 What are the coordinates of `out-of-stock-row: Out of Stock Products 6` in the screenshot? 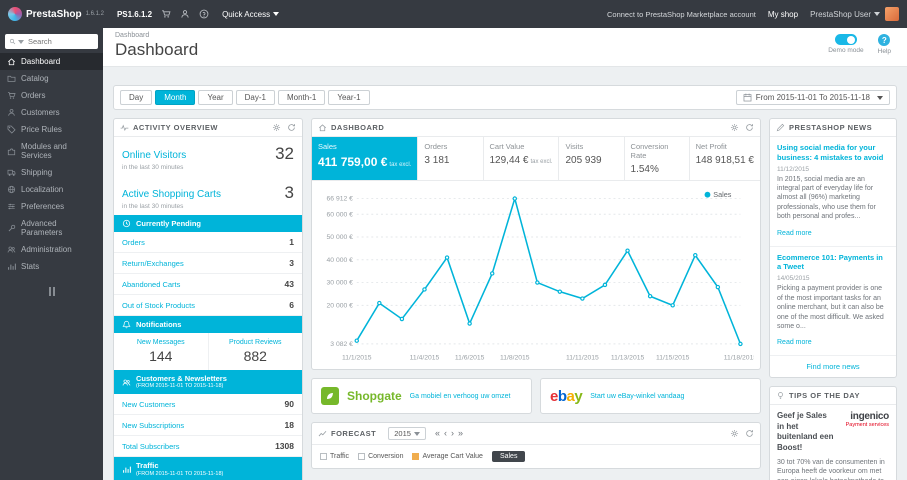 It's located at (208, 305).